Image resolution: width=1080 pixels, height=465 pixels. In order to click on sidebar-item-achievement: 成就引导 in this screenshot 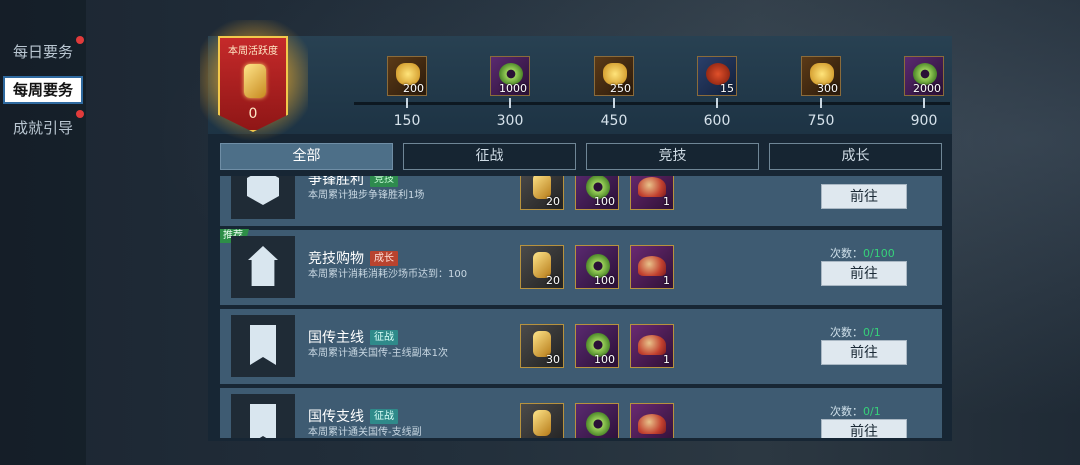, I will do `click(43, 126)`.